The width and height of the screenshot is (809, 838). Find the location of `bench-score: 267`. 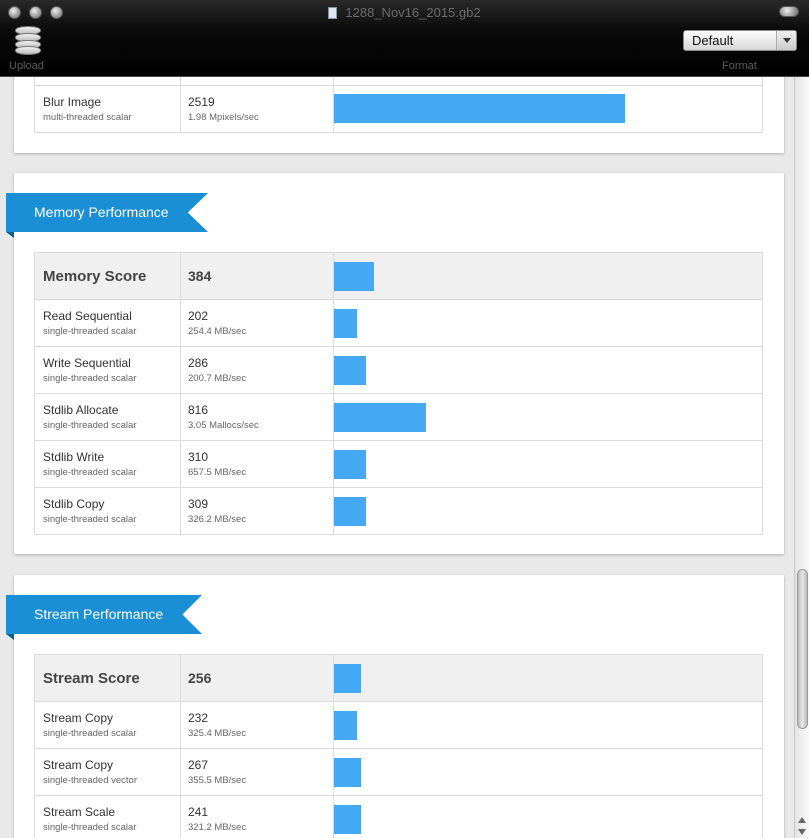

bench-score: 267 is located at coordinates (198, 765).